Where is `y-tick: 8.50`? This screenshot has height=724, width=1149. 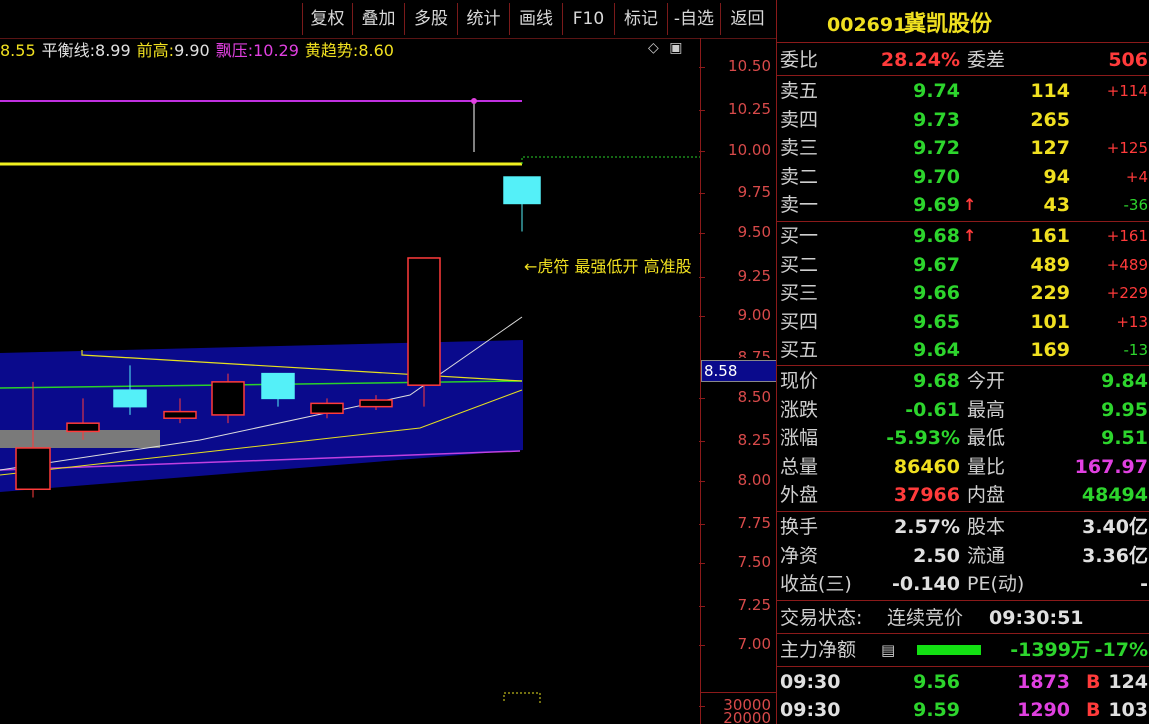
y-tick: 8.50 is located at coordinates (735, 397).